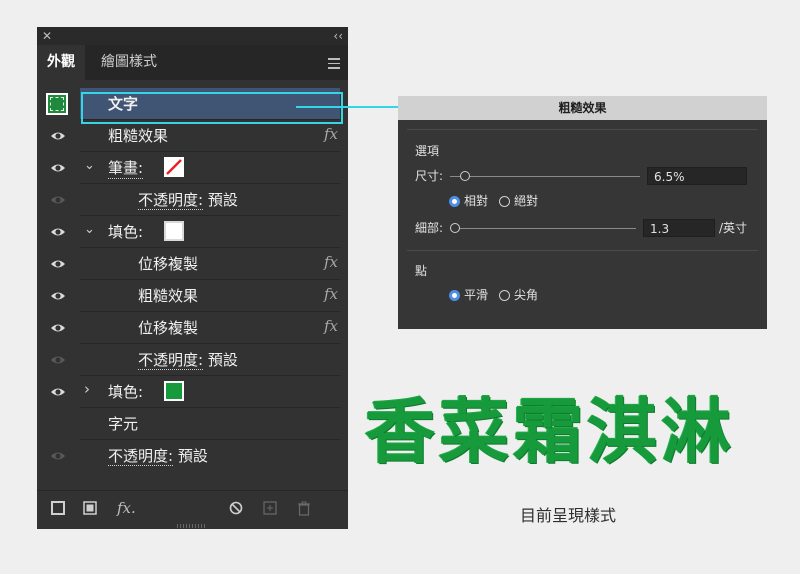 This screenshot has height=574, width=800. What do you see at coordinates (427, 151) in the screenshot?
I see `options-heading: 選項` at bounding box center [427, 151].